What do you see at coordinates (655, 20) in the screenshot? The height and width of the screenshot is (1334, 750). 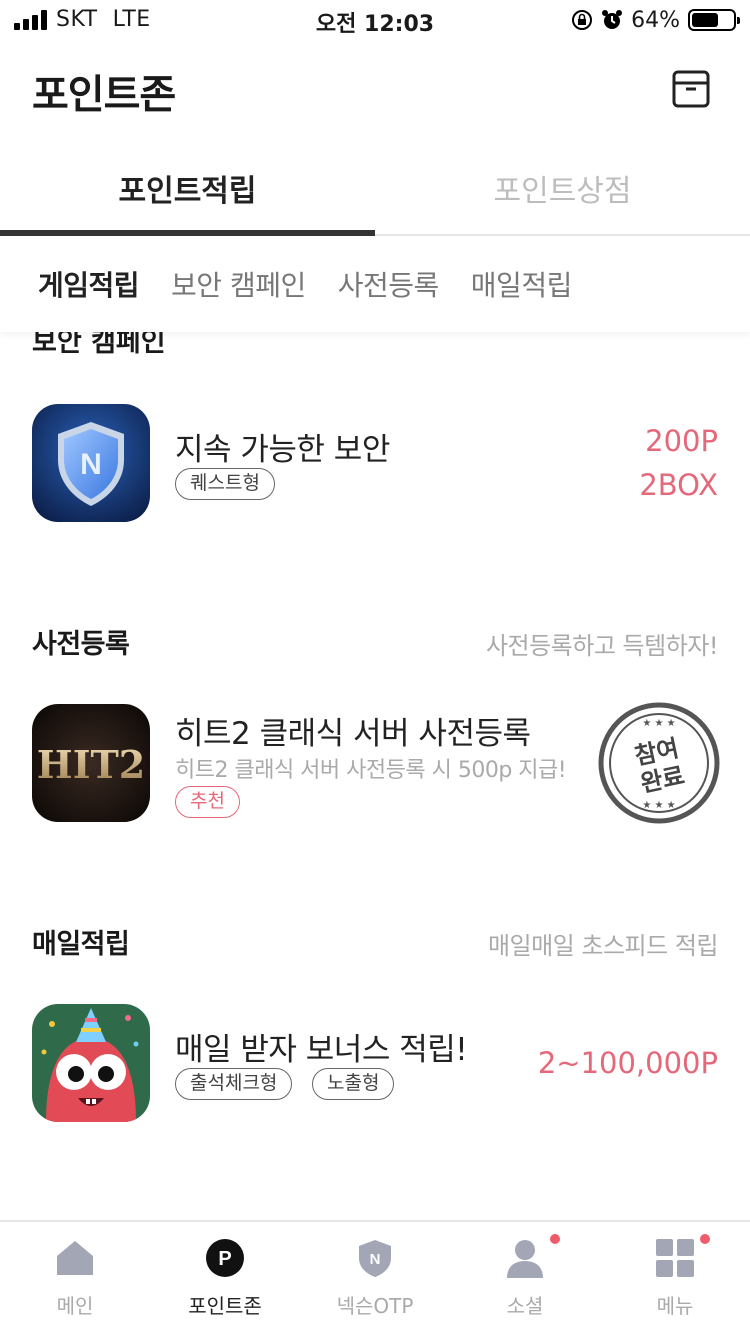 I see `battery-percent: 64%` at bounding box center [655, 20].